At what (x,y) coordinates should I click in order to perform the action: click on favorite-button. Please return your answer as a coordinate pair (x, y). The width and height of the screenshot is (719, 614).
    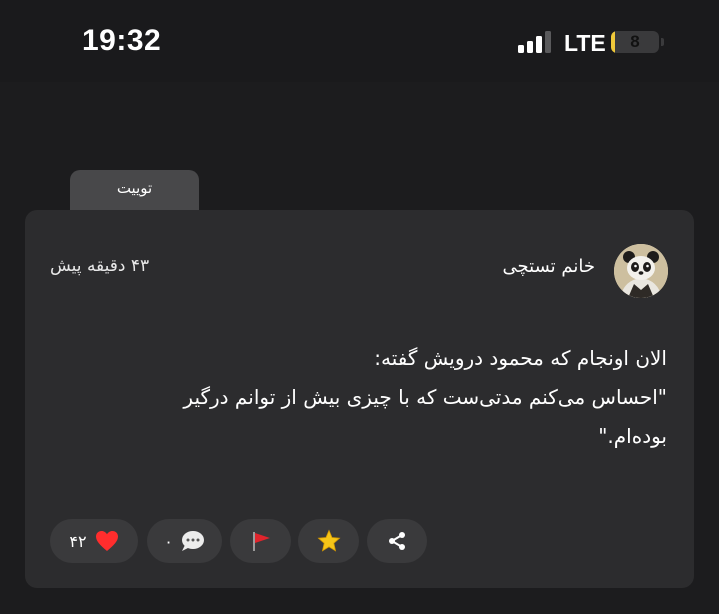
    Looking at the image, I should click on (328, 541).